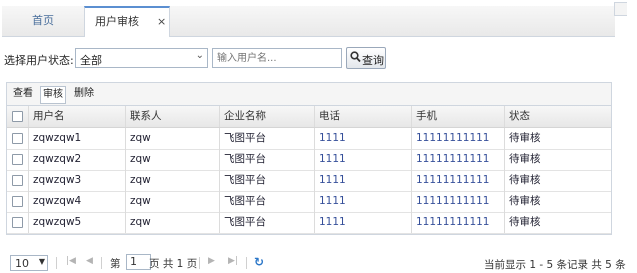 This screenshot has height=273, width=637. I want to click on prev-page-icon: ◀, so click(89, 261).